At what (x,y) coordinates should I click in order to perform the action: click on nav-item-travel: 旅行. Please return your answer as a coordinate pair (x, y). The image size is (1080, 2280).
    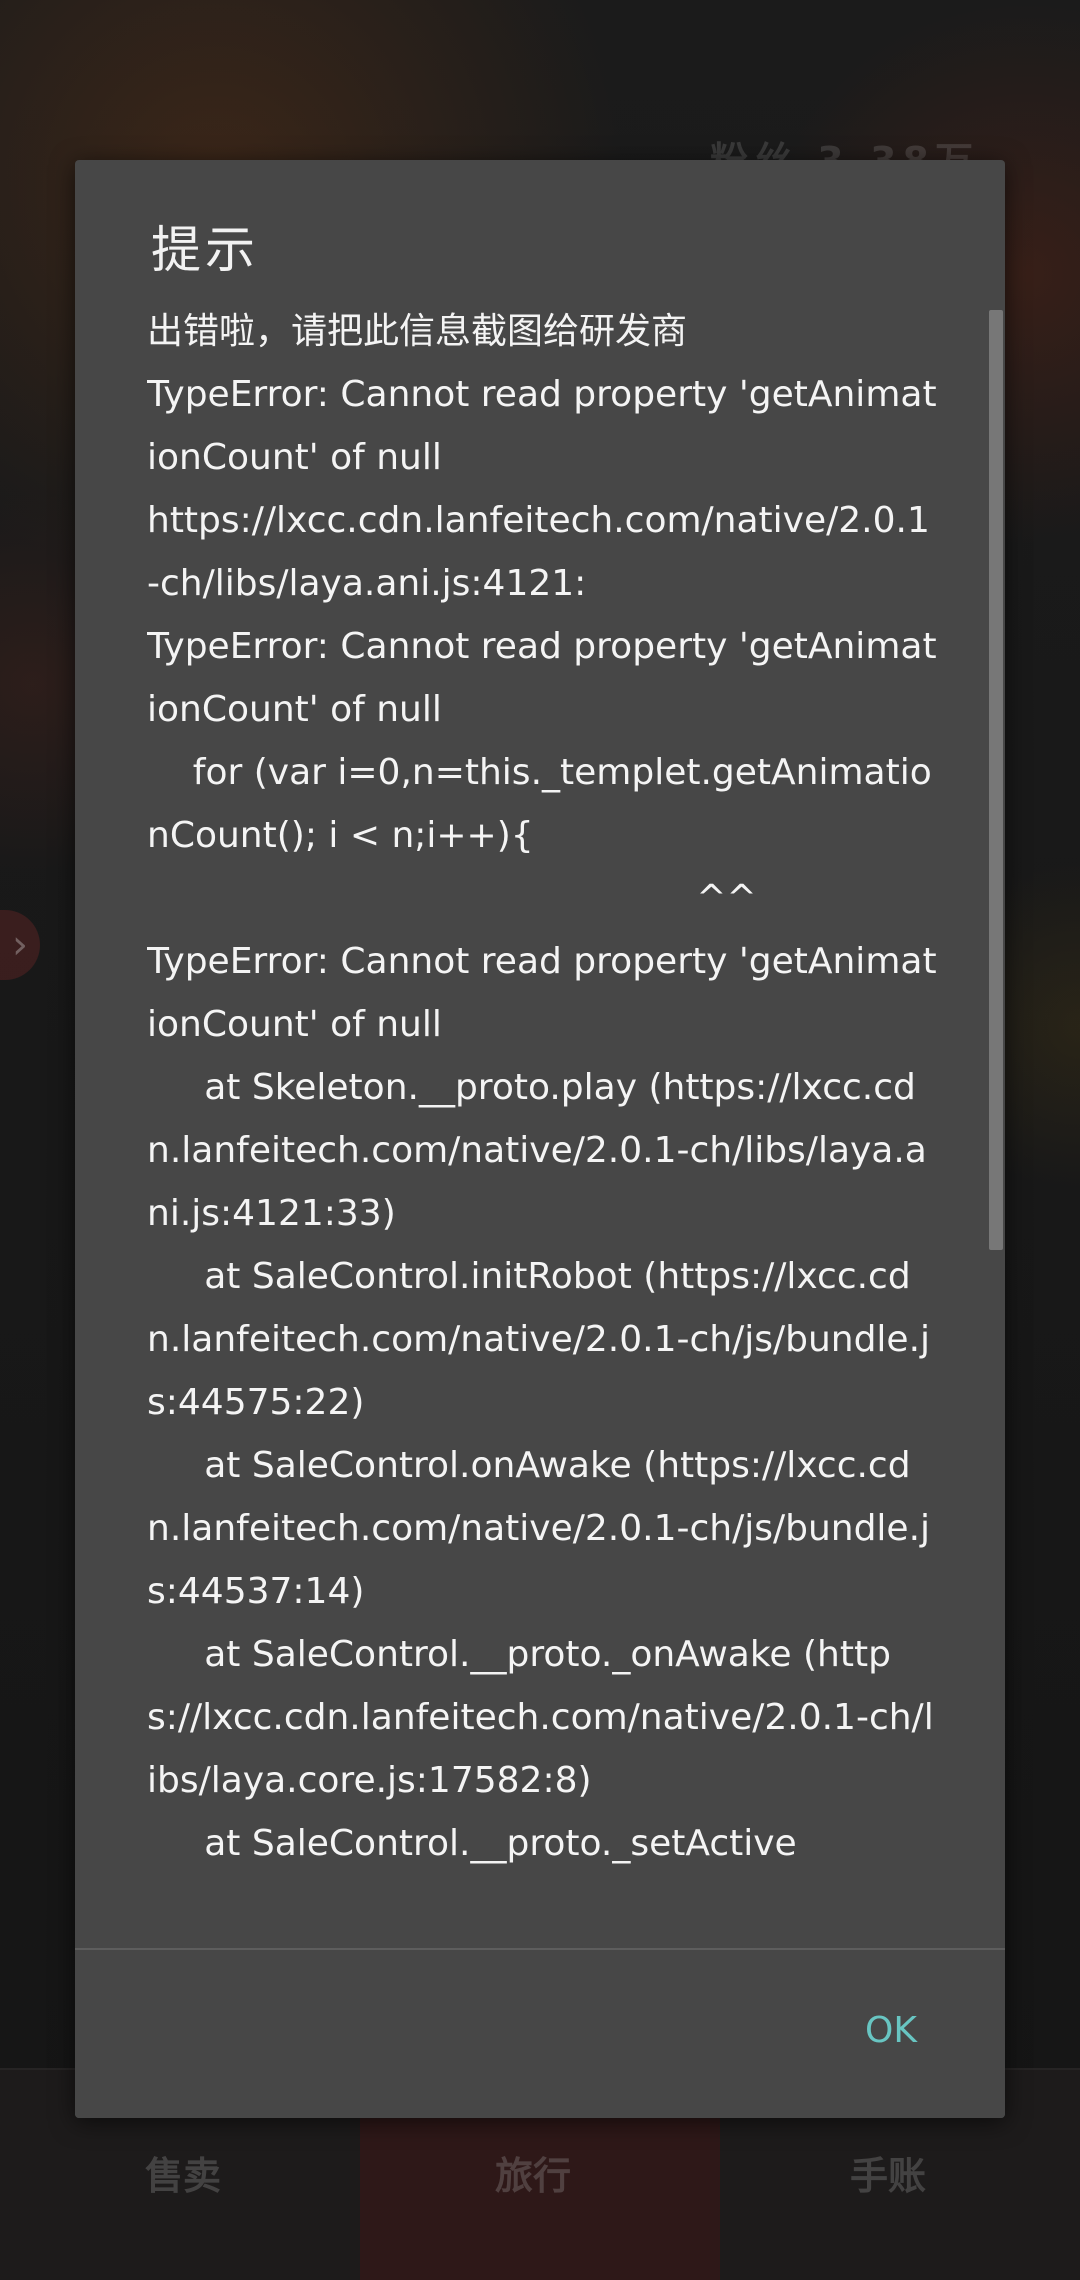
    Looking at the image, I should click on (533, 2176).